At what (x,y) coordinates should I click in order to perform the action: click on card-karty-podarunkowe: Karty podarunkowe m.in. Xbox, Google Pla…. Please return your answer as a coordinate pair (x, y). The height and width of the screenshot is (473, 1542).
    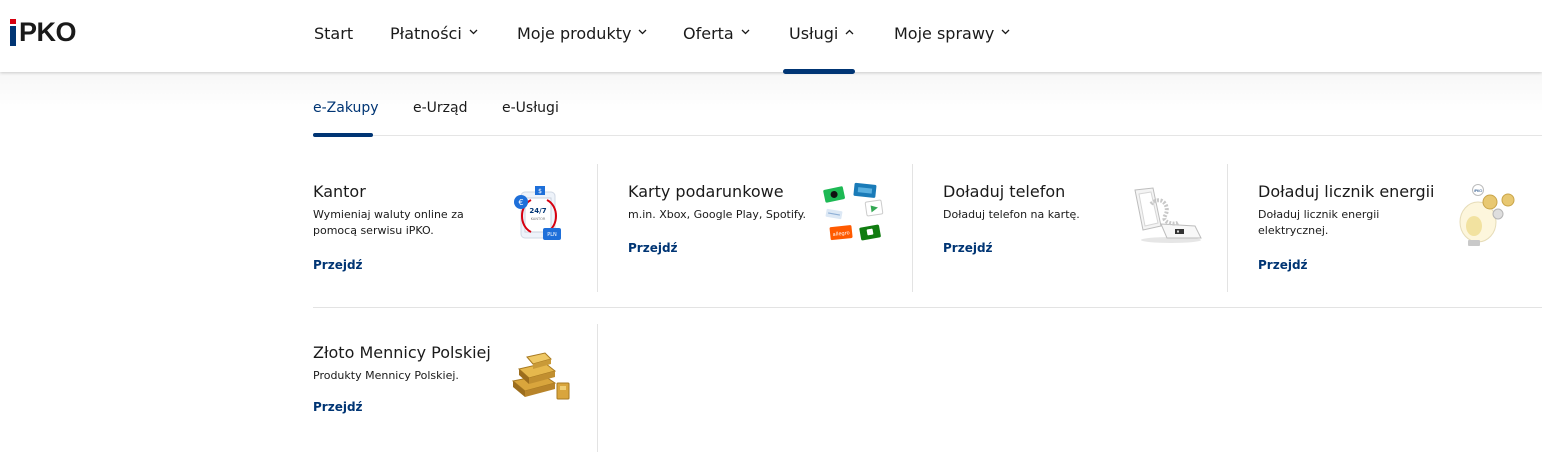
    Looking at the image, I should click on (770, 246).